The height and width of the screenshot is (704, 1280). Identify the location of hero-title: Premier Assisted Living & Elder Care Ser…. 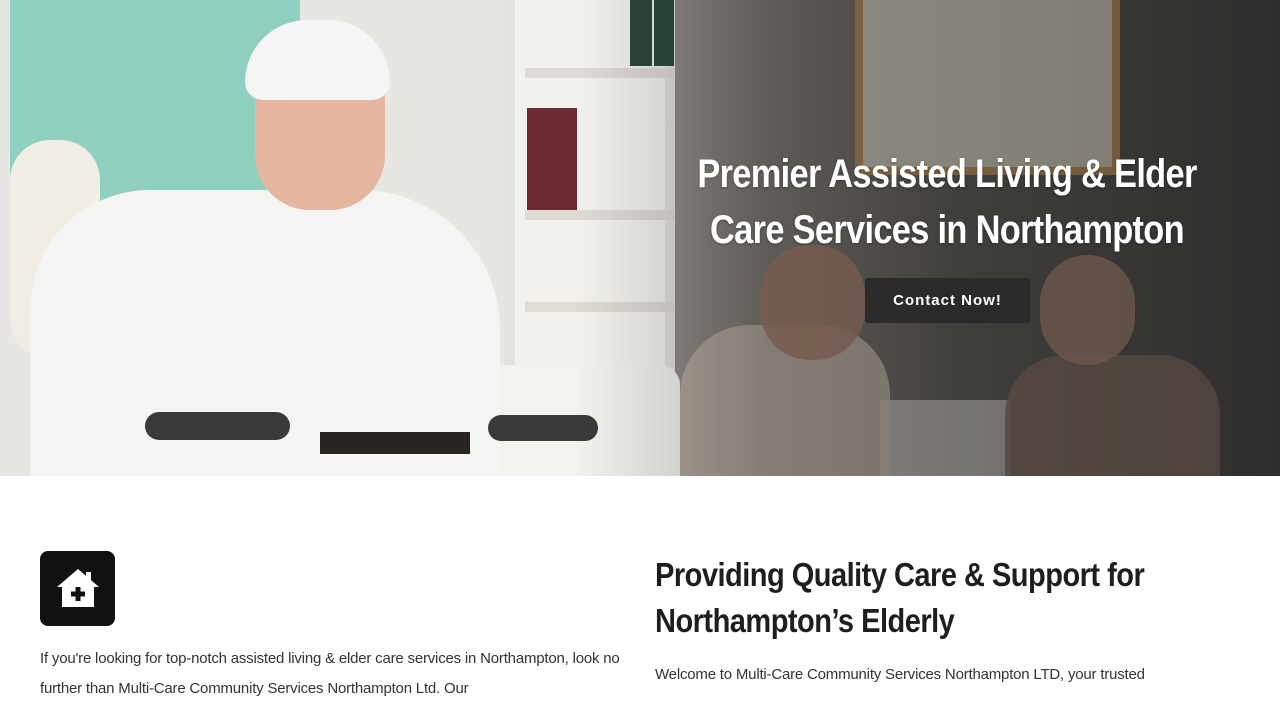
(947, 202).